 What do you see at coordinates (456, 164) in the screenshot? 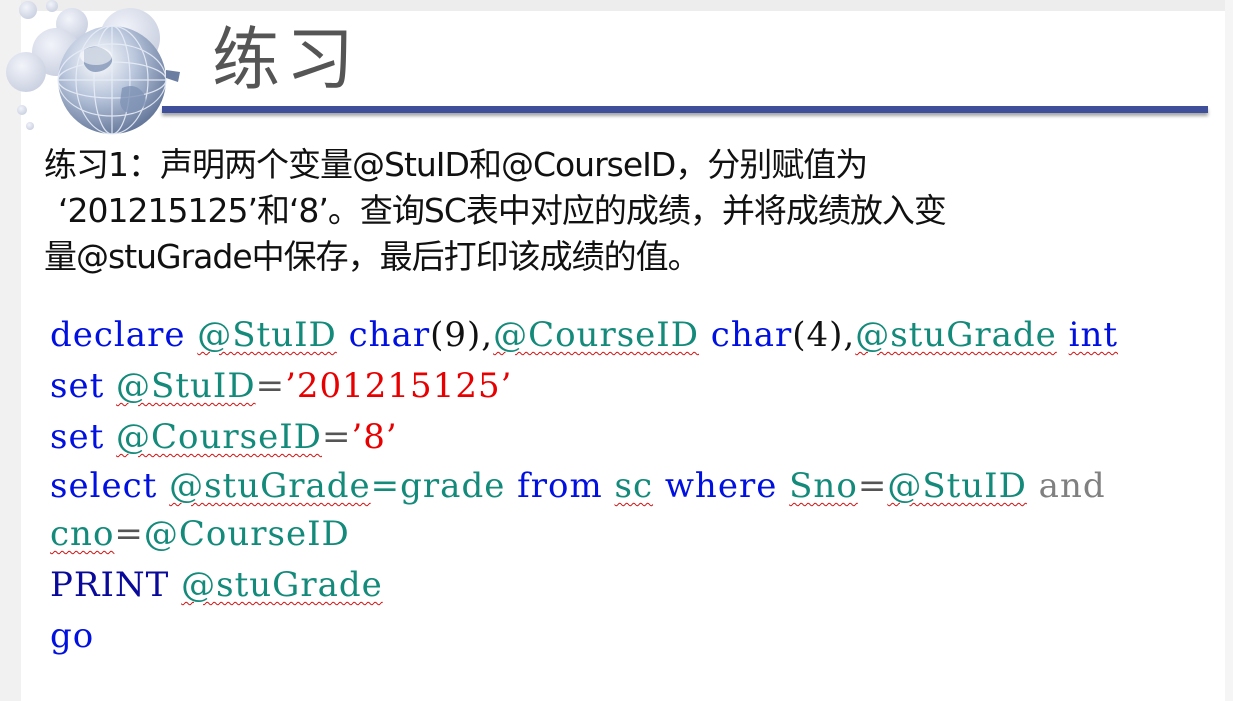
I see `exercise-line-1: 练习1：声明两个变量@StuID和@CourseID，分别赋值为` at bounding box center [456, 164].